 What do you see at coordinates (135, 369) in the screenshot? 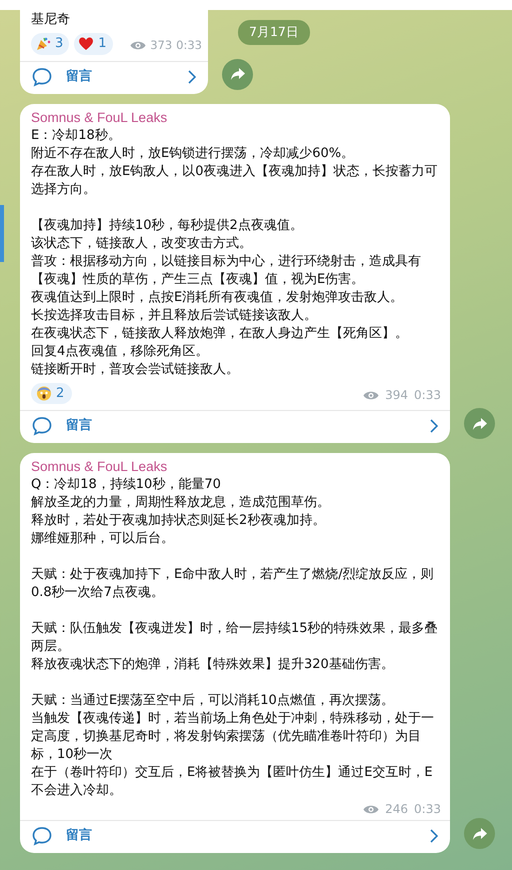
I see `message-text: 链接断开时，普攻会尝试链接敌人。` at bounding box center [135, 369].